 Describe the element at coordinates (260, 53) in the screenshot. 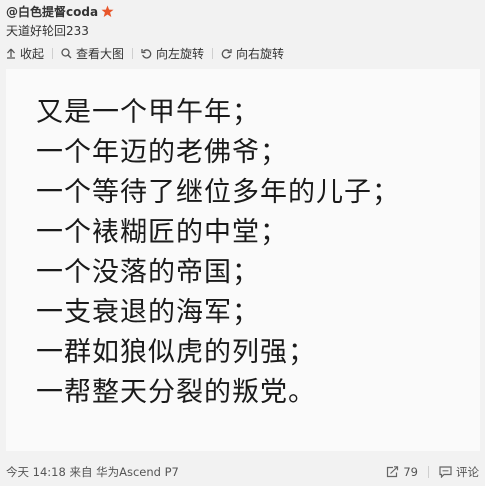

I see `rotate-right-label: 向右旋转` at that location.